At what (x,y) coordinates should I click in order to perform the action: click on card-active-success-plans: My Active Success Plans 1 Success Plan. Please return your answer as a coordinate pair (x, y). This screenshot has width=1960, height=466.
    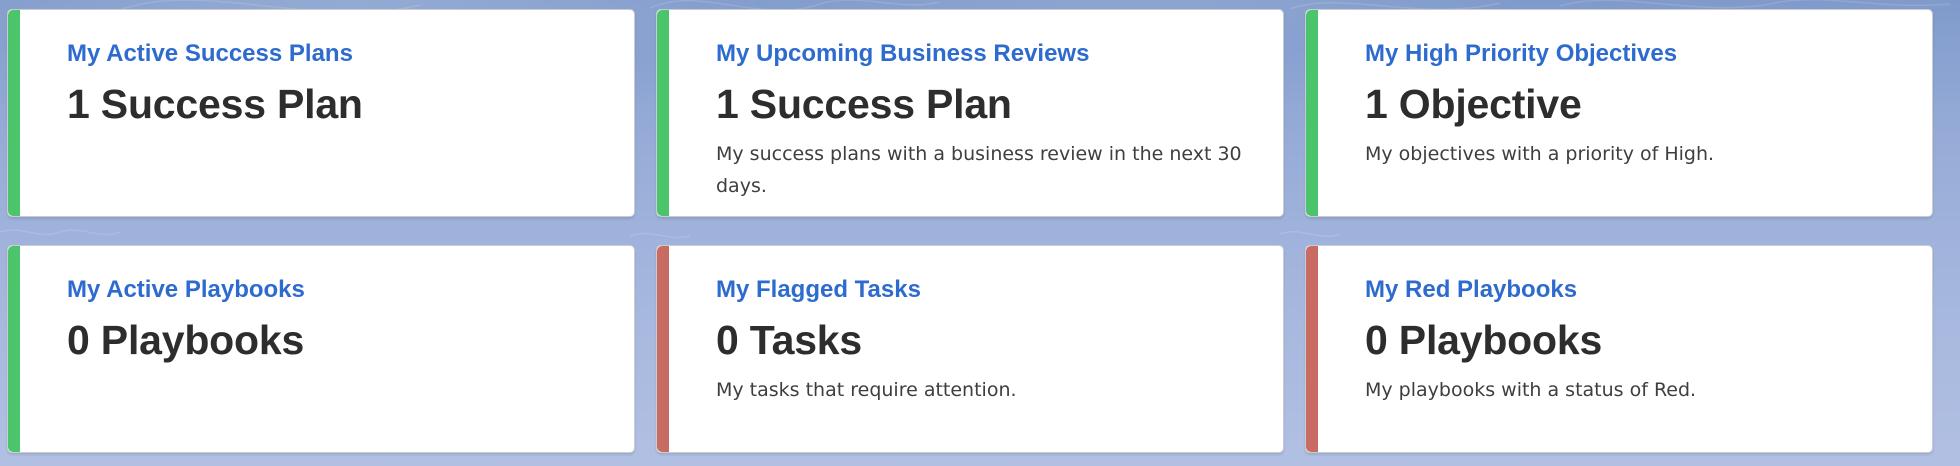
    Looking at the image, I should click on (321, 113).